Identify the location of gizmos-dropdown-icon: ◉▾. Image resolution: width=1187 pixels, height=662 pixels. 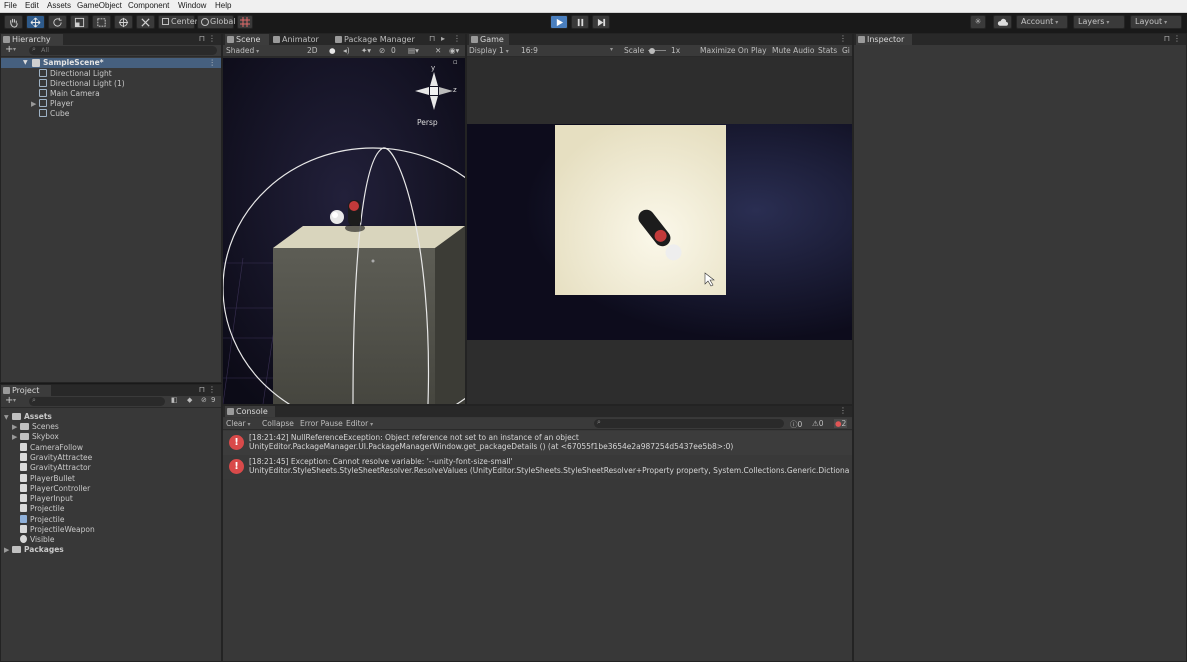
(454, 50).